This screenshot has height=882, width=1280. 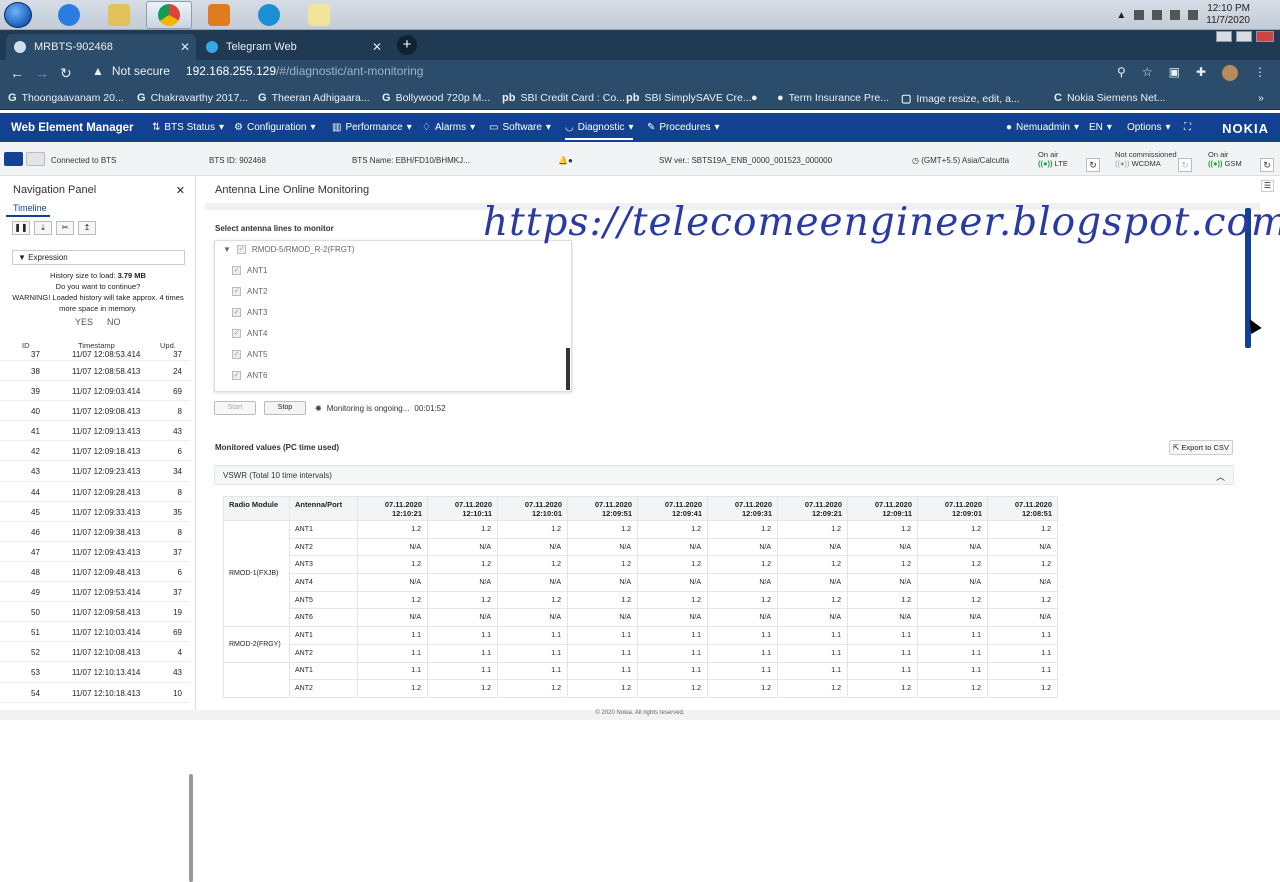 I want to click on close-icon: ✕, so click(x=180, y=190).